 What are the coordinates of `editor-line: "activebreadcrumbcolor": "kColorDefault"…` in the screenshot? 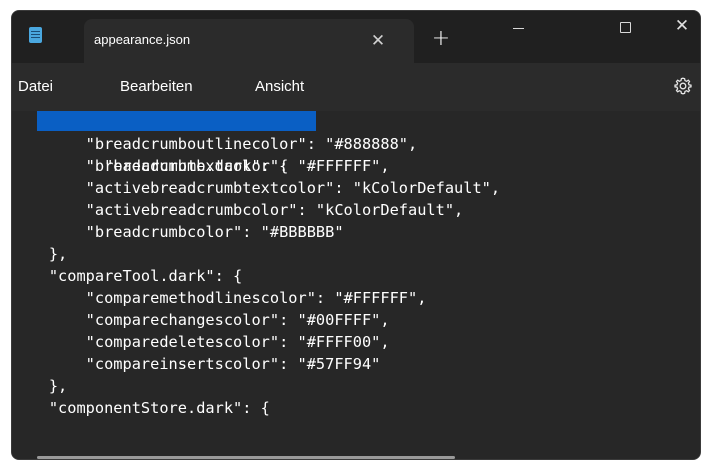 It's located at (238, 210).